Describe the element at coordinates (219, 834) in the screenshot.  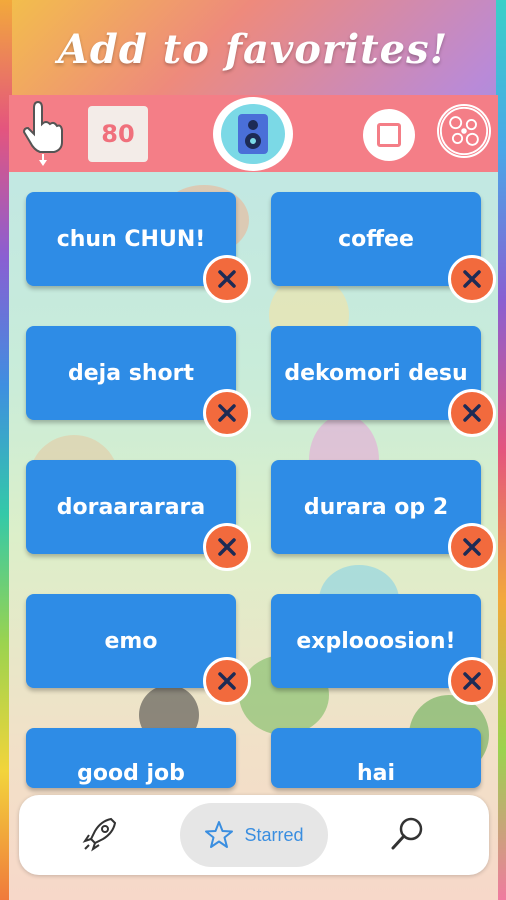
I see `star-icon` at that location.